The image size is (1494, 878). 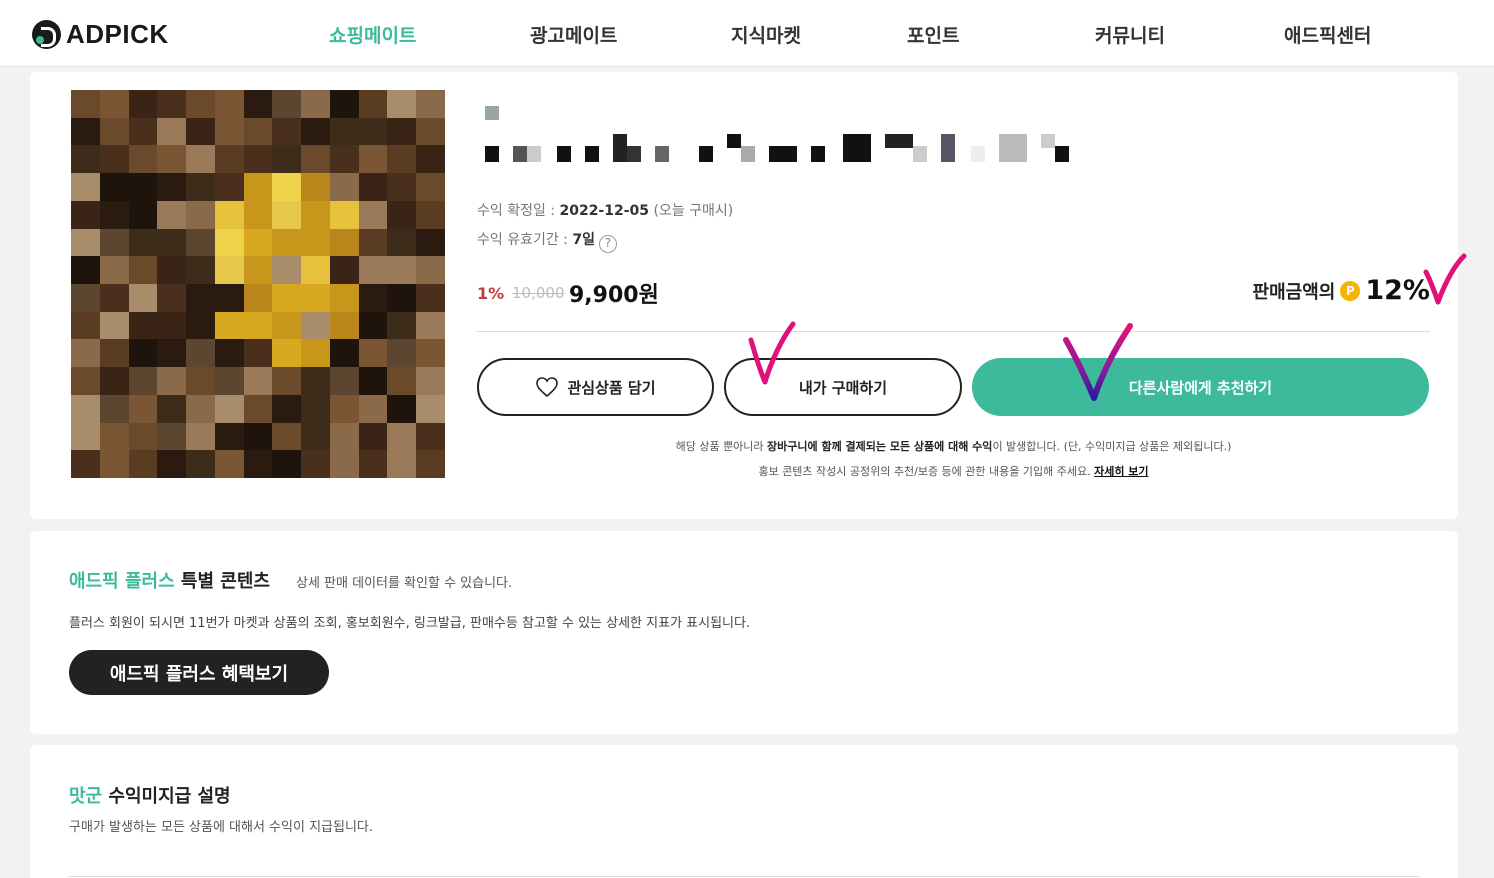 What do you see at coordinates (166, 796) in the screenshot?
I see `unpaid-title-rest: 수익미지급 설명` at bounding box center [166, 796].